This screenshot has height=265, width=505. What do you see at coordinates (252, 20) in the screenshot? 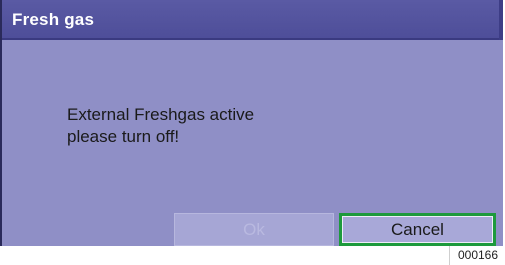
I see `dialog-title-bar: Fresh gas` at bounding box center [252, 20].